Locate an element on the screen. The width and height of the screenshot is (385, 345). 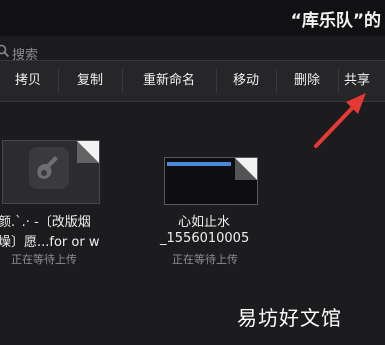
menu-item-move: 移动 is located at coordinates (246, 81).